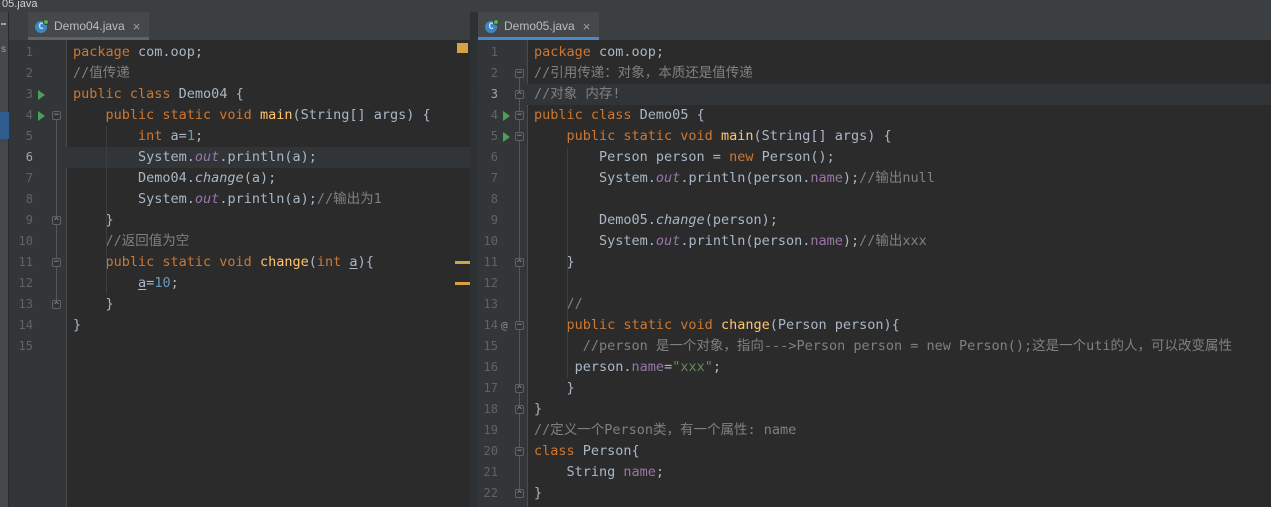 The height and width of the screenshot is (507, 1271). I want to click on line-number: 10, so click(21, 241).